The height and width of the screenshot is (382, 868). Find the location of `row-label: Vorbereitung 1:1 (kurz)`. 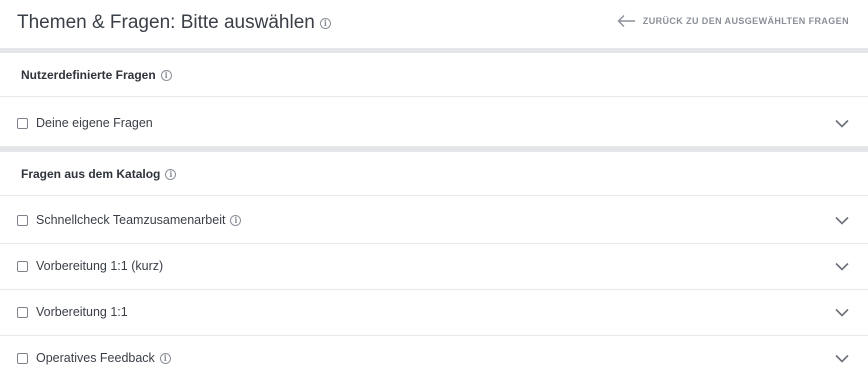

row-label: Vorbereitung 1:1 (kurz) is located at coordinates (100, 266).